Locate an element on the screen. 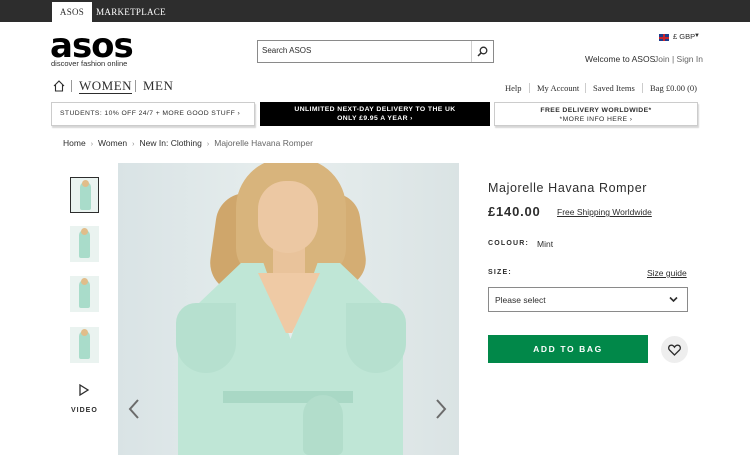 This screenshot has width=750, height=455. join-signin-link: Join | Sign In is located at coordinates (678, 59).